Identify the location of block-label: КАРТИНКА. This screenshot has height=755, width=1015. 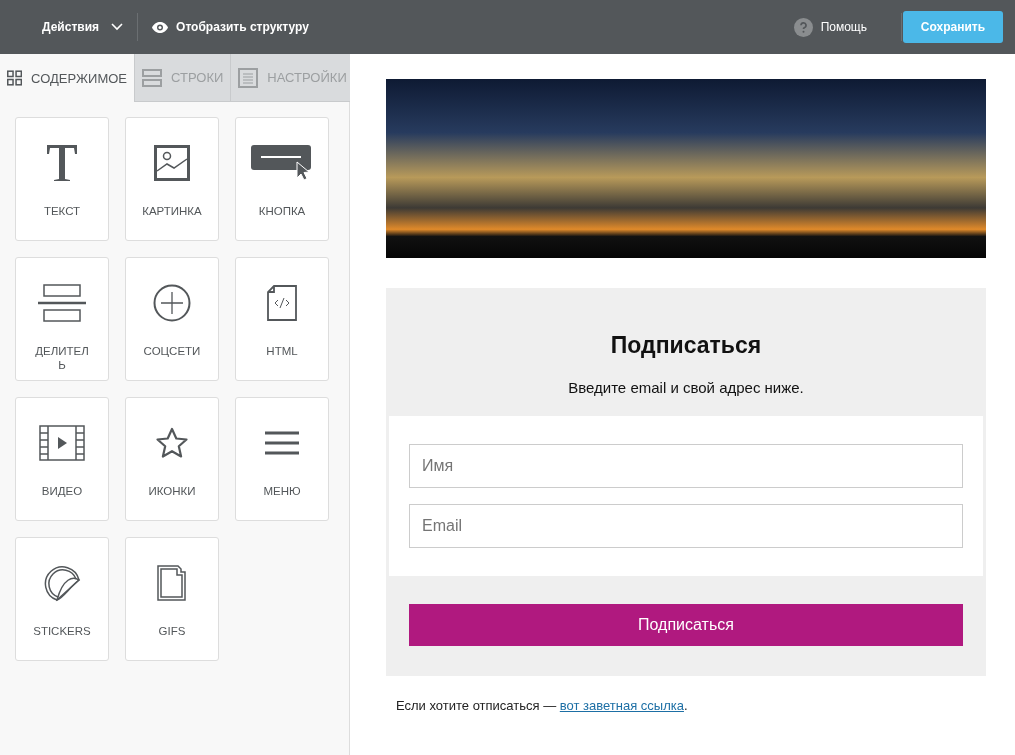
(172, 211).